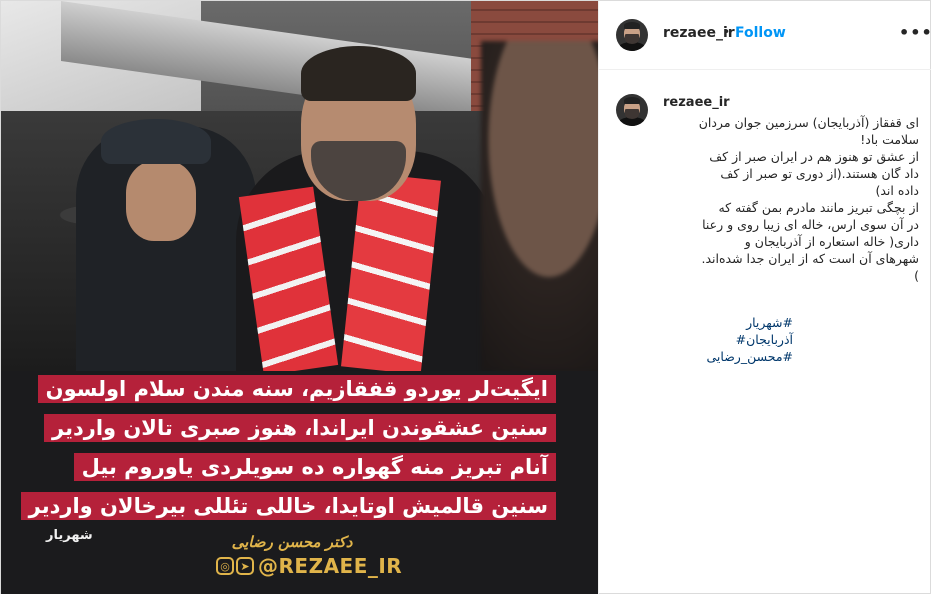 The width and height of the screenshot is (931, 594). I want to click on poet-signature: شهریار, so click(69, 535).